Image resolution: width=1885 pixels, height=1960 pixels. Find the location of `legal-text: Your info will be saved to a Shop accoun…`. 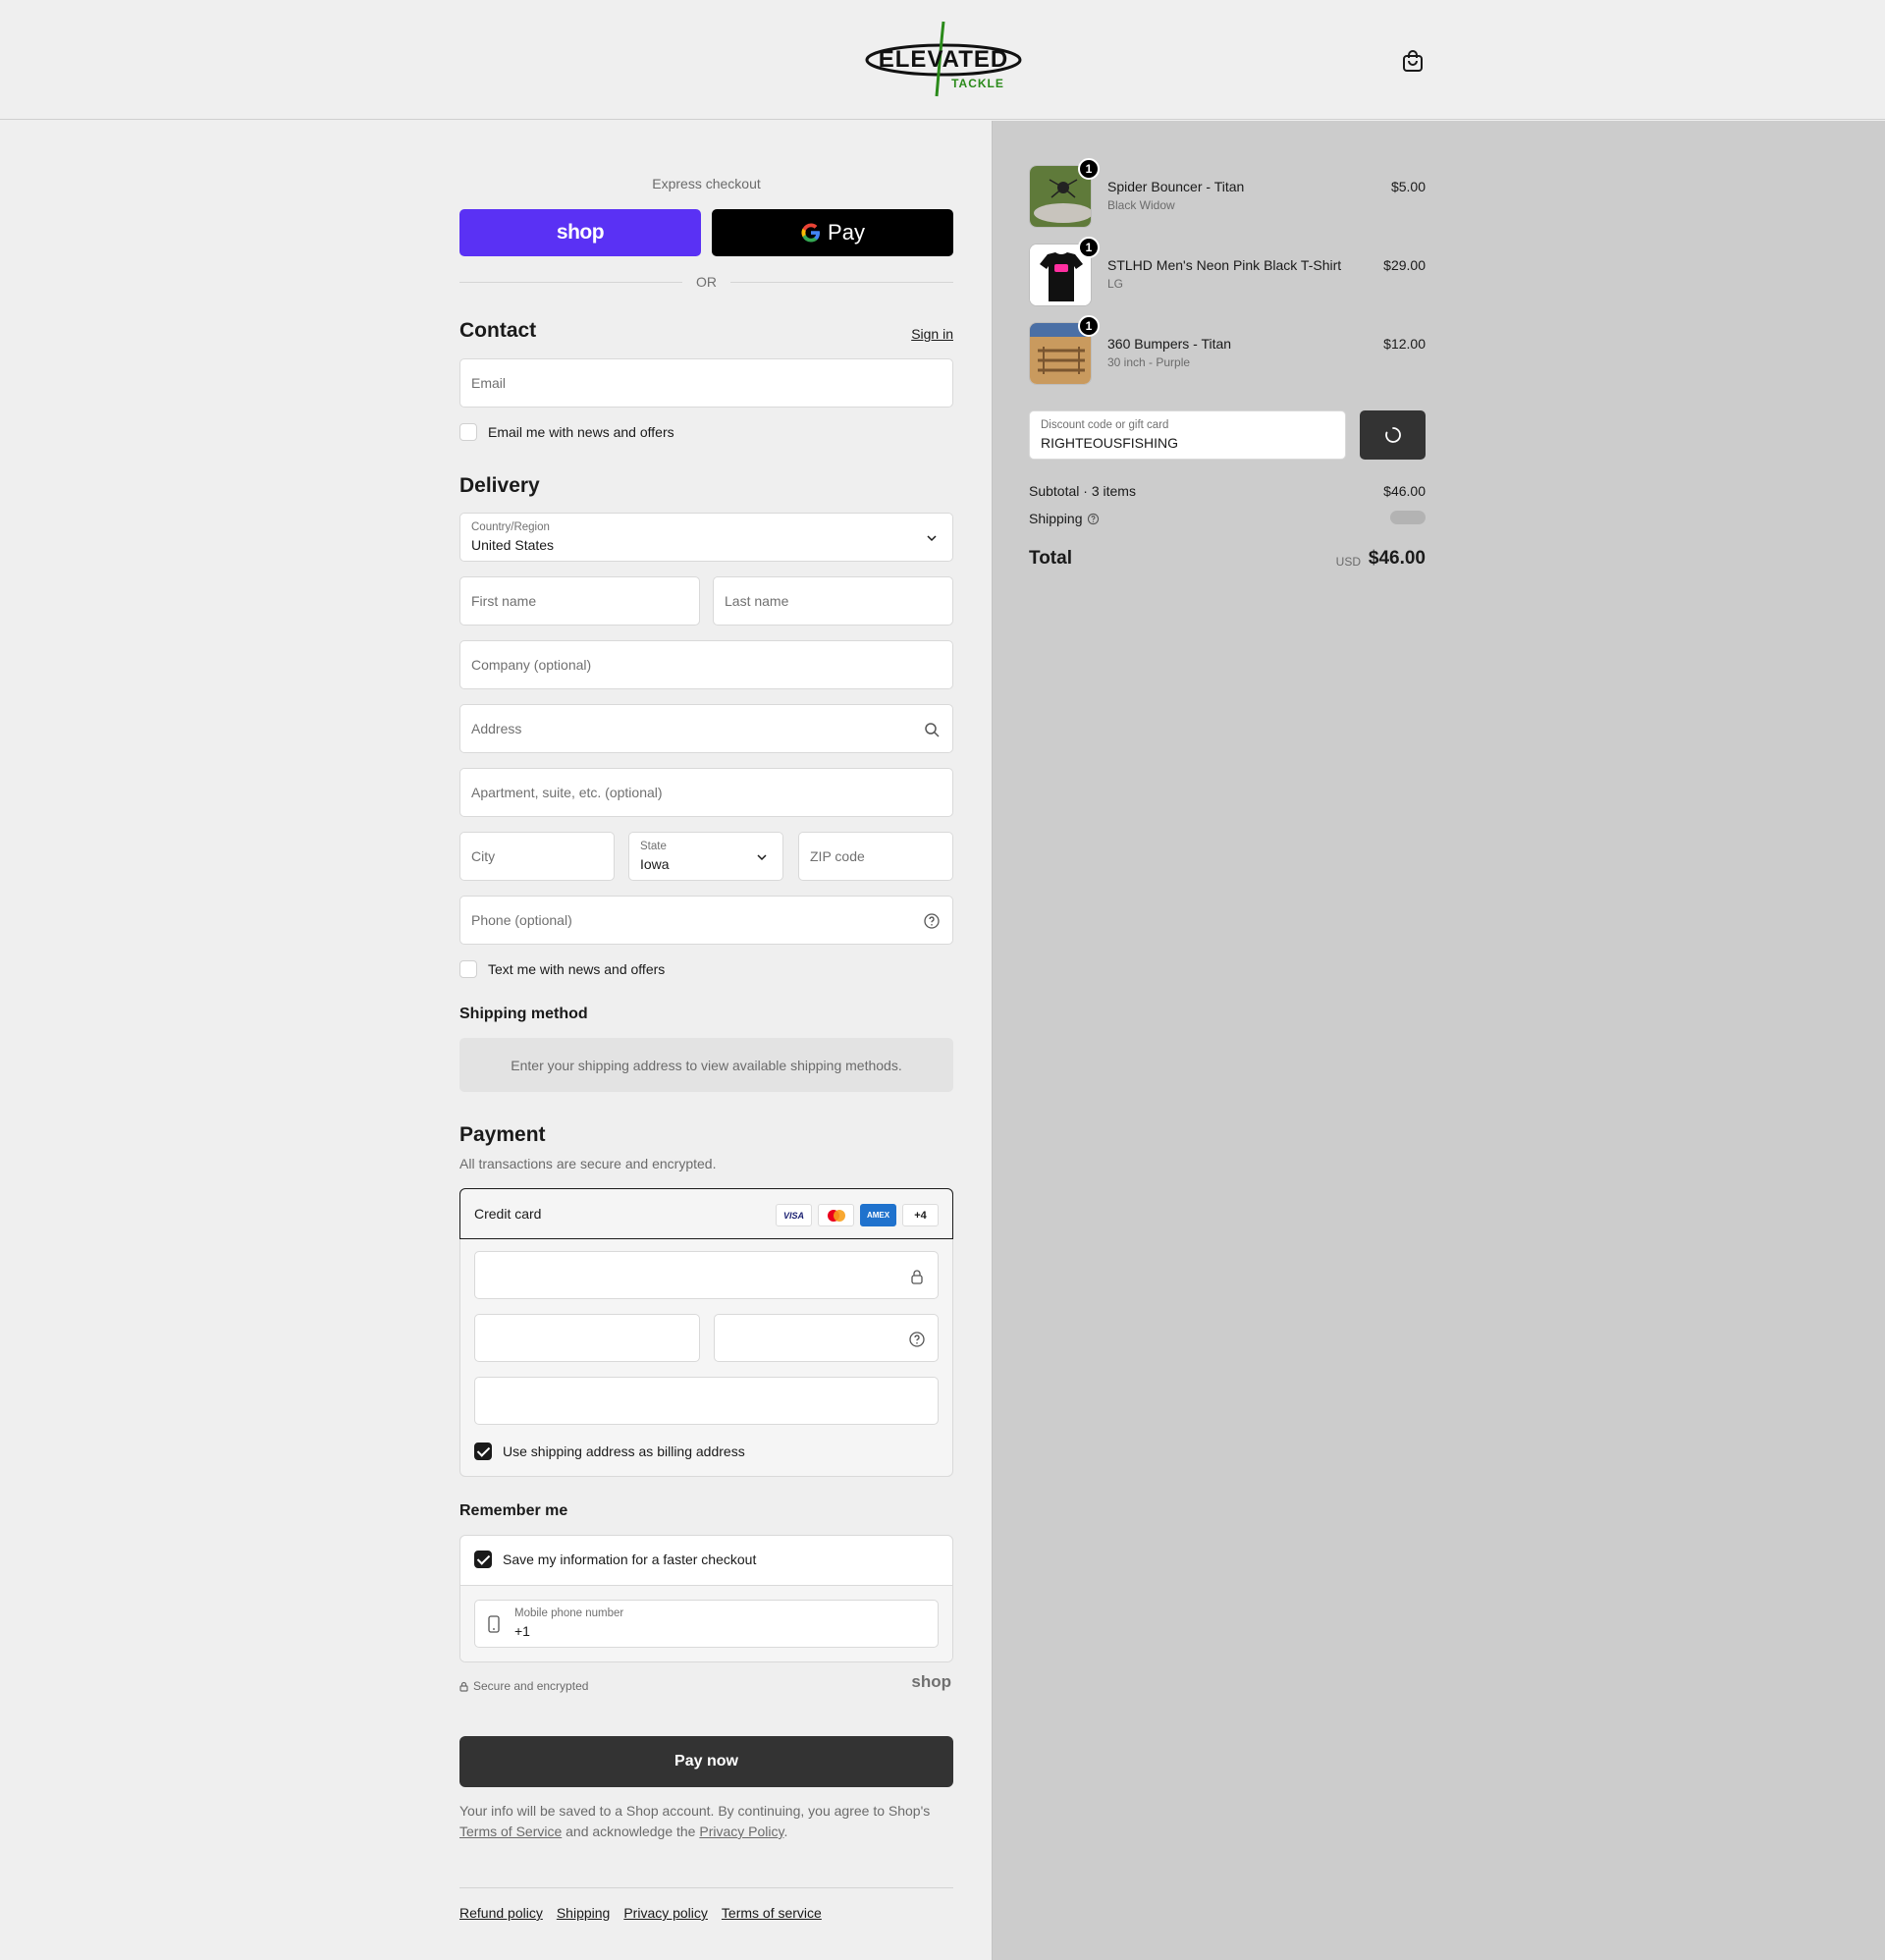

legal-text: Your info will be saved to a Shop accoun… is located at coordinates (695, 1821).